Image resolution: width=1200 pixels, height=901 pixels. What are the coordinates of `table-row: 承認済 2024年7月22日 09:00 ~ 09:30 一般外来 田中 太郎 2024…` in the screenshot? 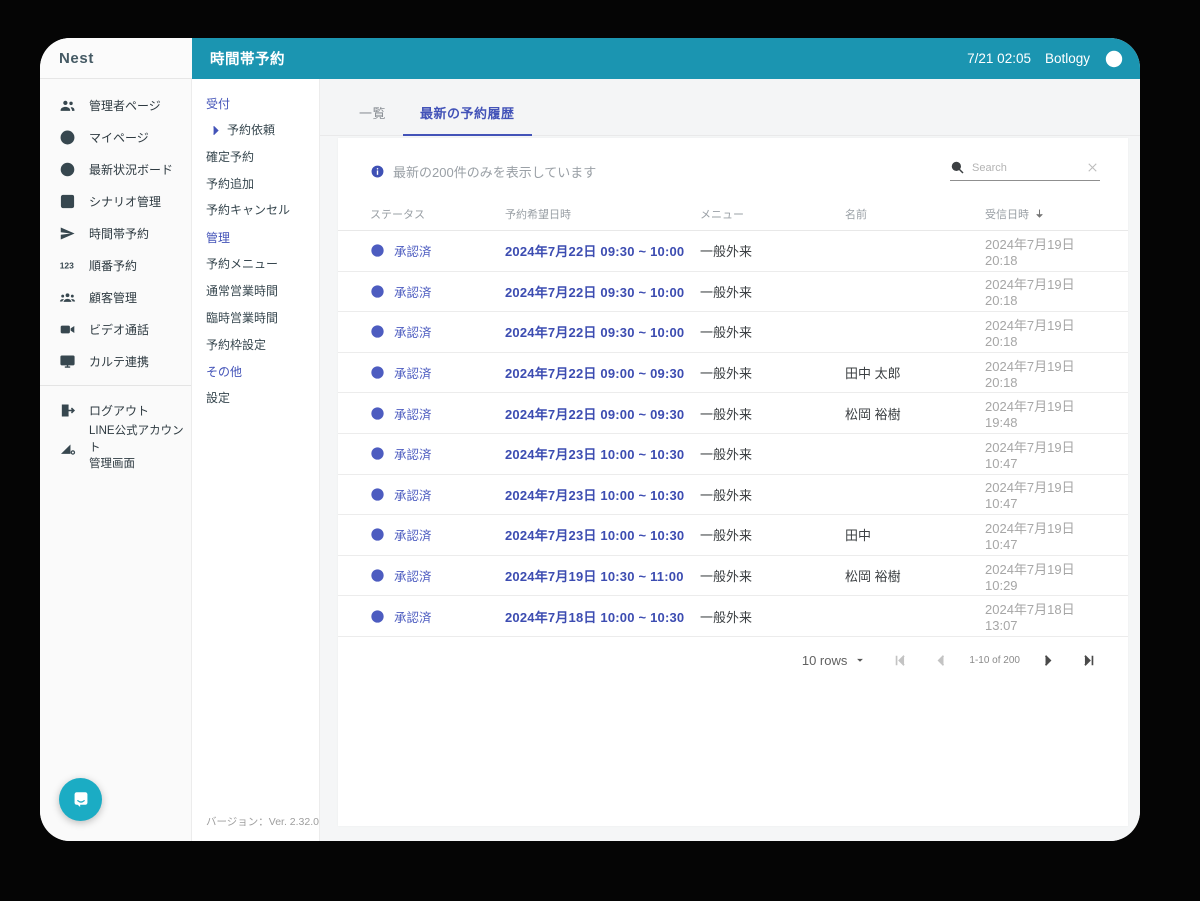 It's located at (733, 373).